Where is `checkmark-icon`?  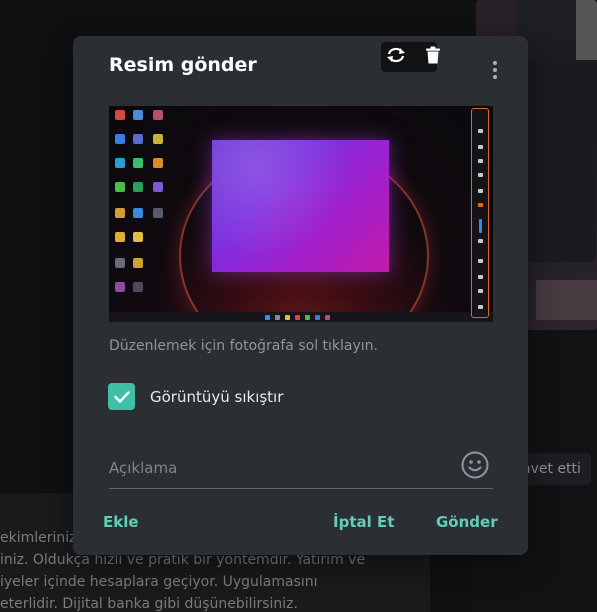 checkmark-icon is located at coordinates (121, 396).